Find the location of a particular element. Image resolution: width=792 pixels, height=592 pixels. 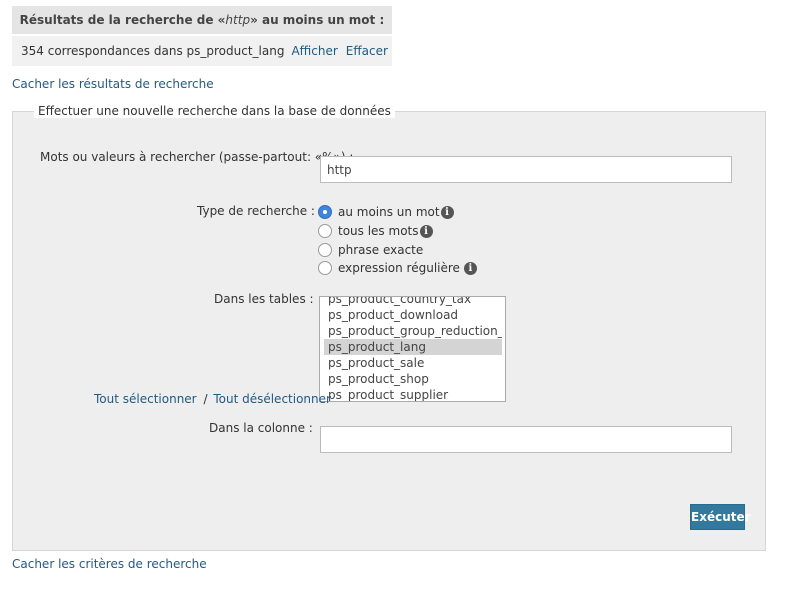

match-count-text: 354 correspondances dans ps_product_lang is located at coordinates (150, 50).